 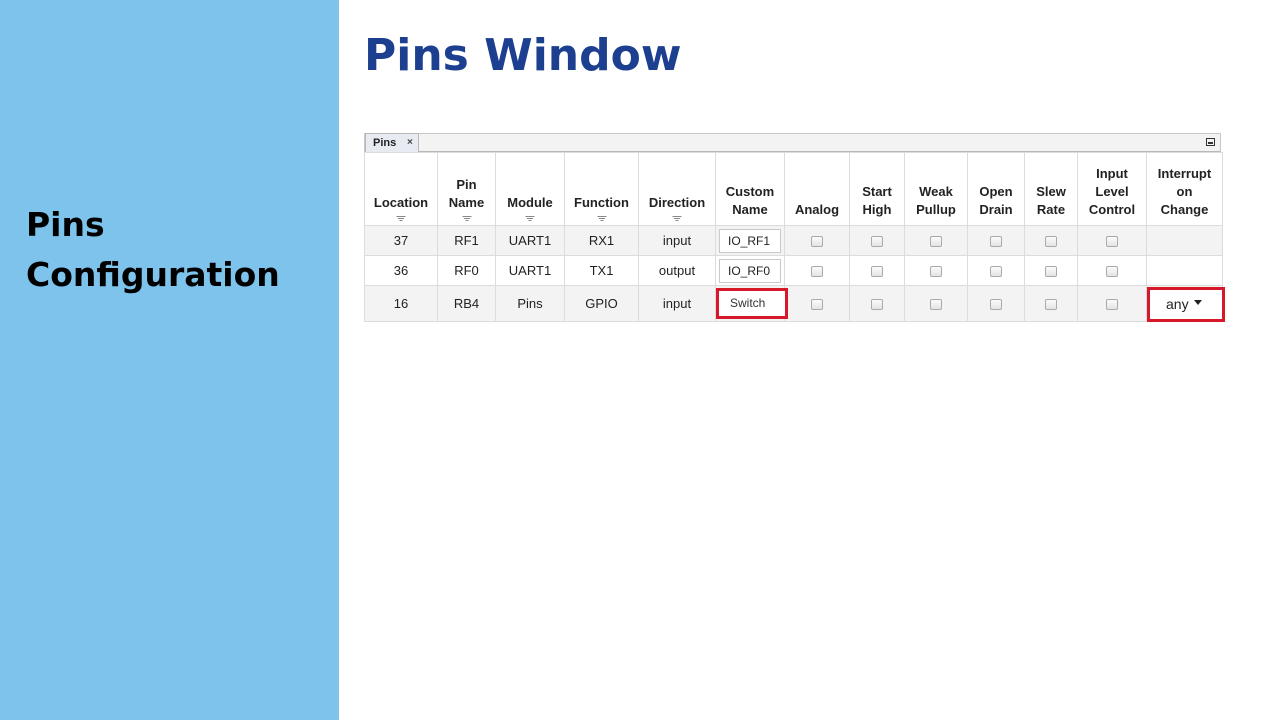 I want to click on column-header-function: Function, so click(x=601, y=189).